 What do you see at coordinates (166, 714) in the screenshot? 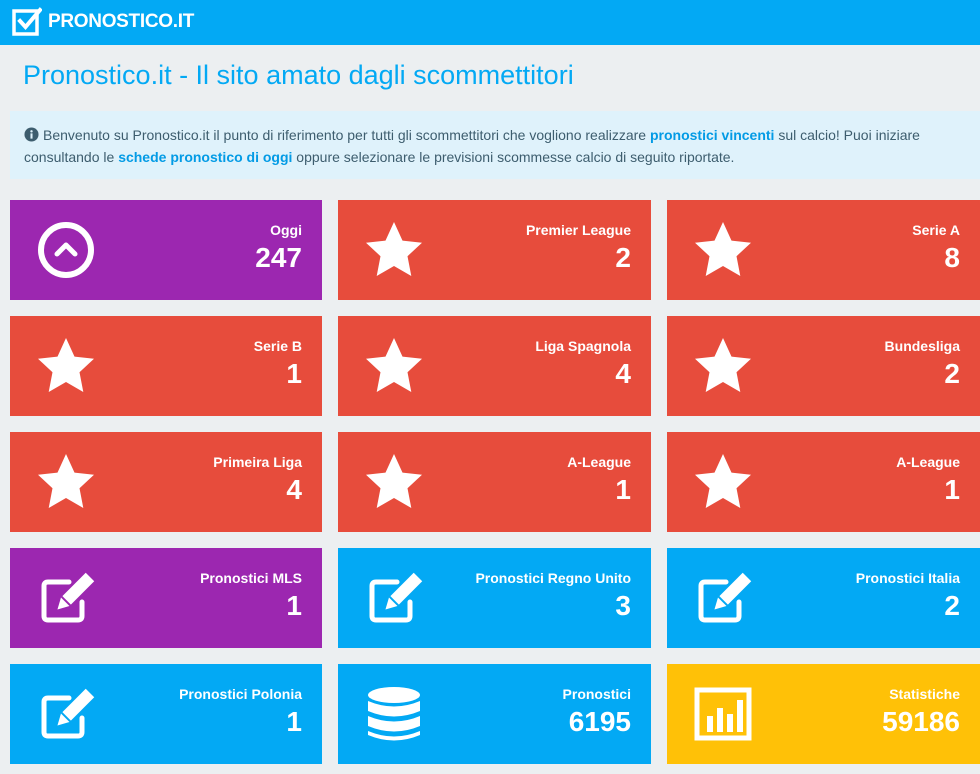
I see `tile-pronostici-polonia: Pronostici Polonia 1` at bounding box center [166, 714].